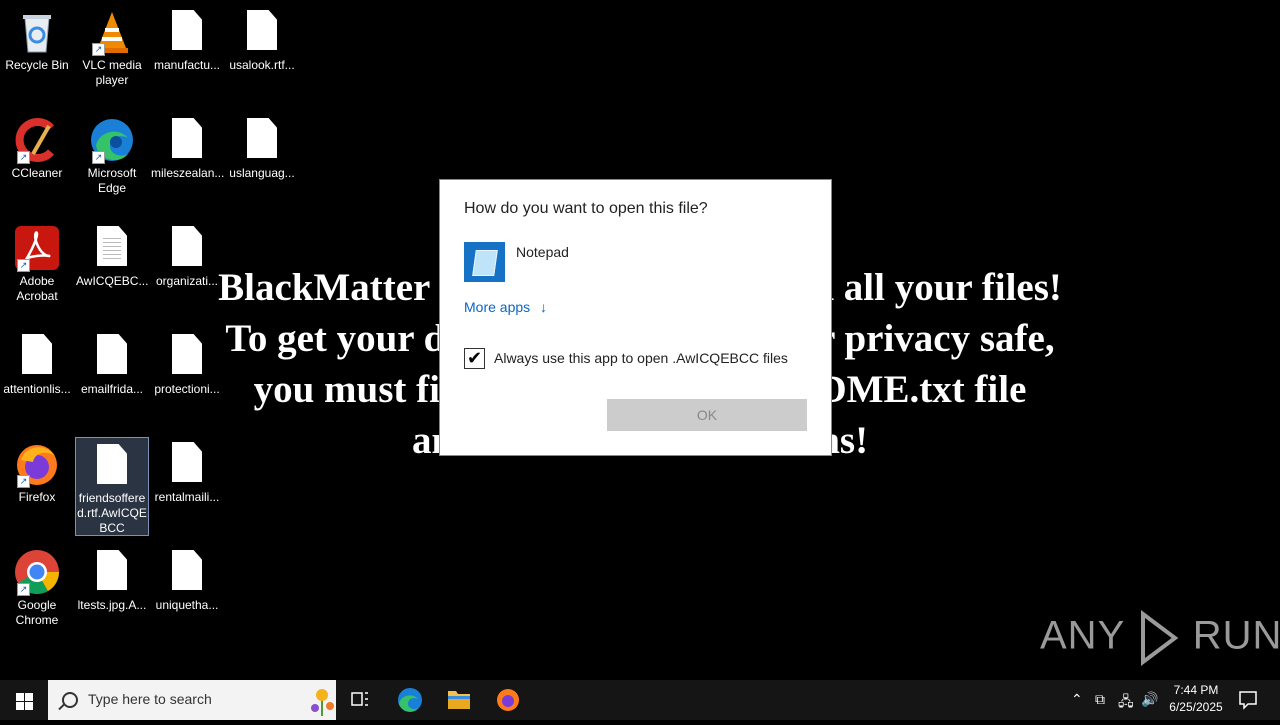 The width and height of the screenshot is (1280, 725). I want to click on icon-label: Recycle Bin, so click(37, 65).